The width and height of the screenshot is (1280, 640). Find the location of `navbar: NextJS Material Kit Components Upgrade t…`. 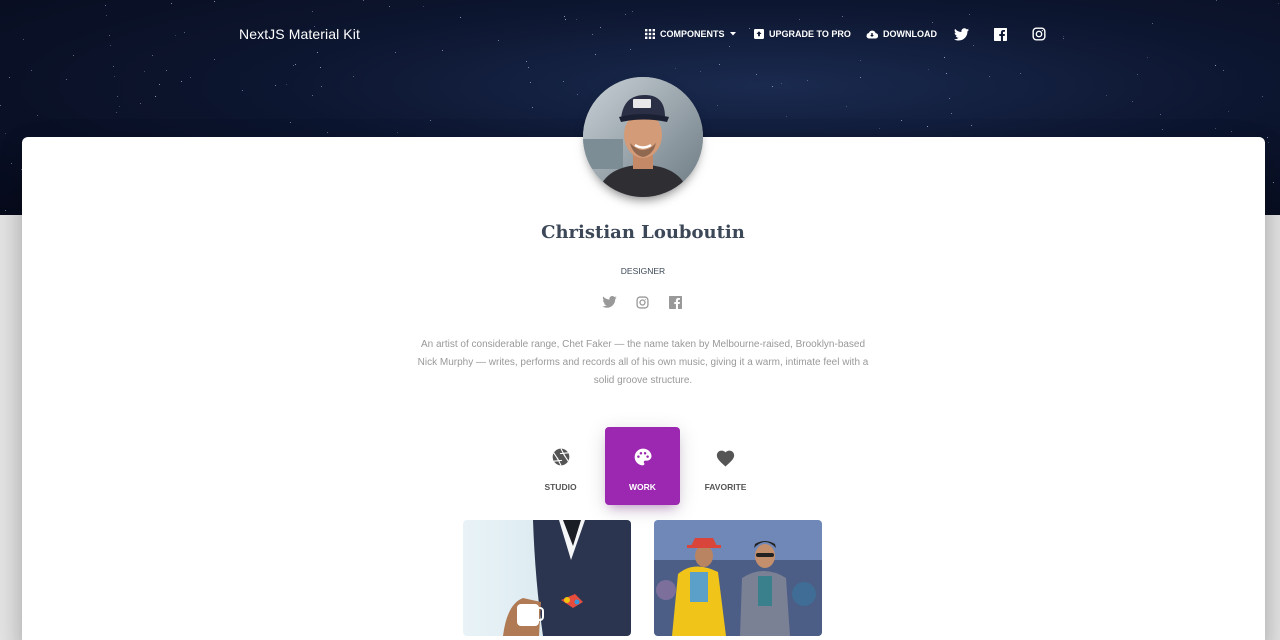

navbar: NextJS Material Kit Components Upgrade t… is located at coordinates (640, 35).